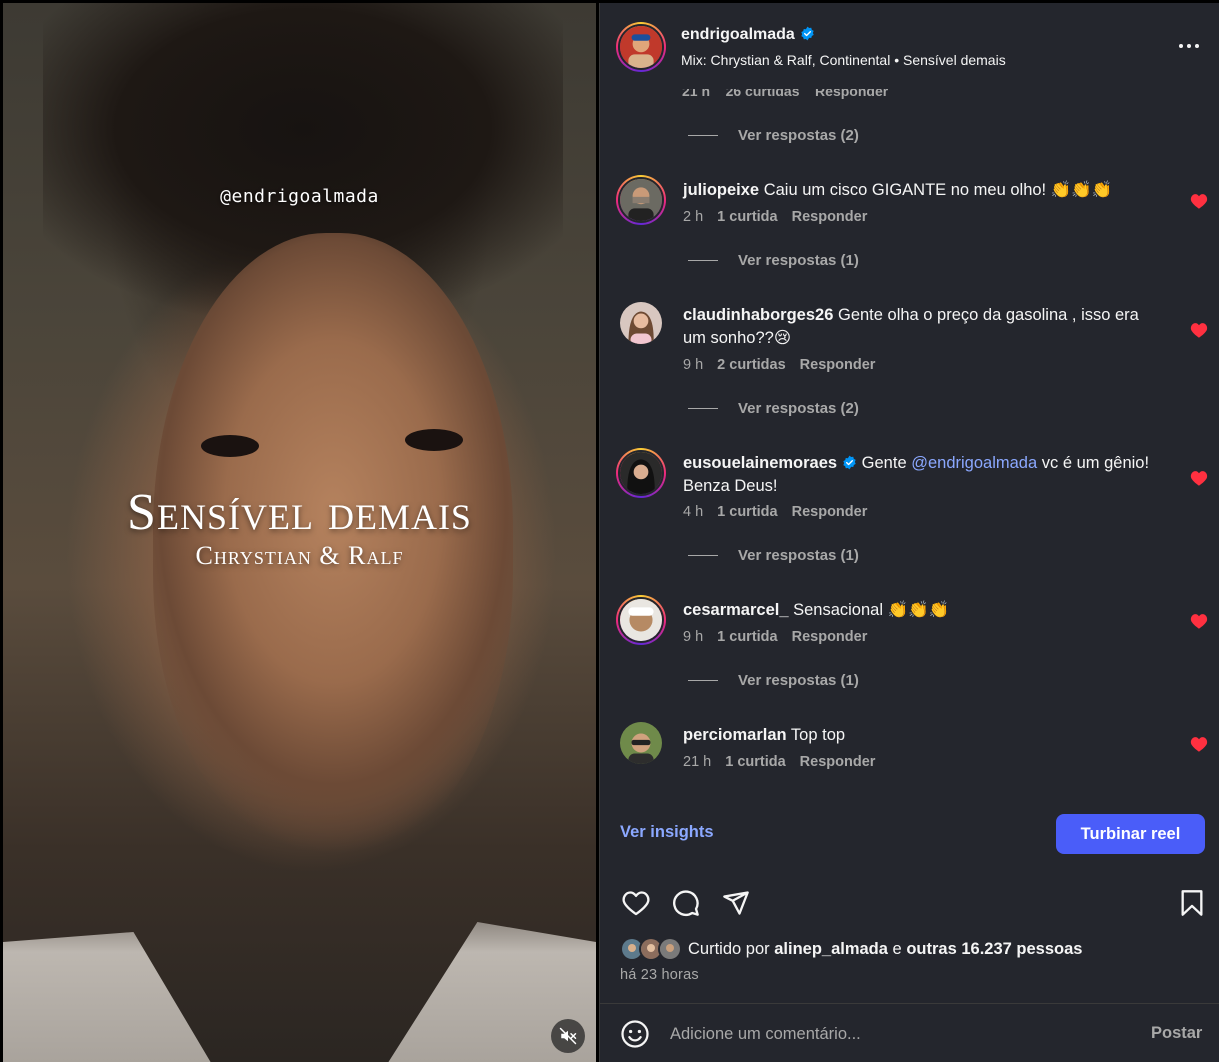 This screenshot has height=1062, width=1219. What do you see at coordinates (667, 832) in the screenshot?
I see `view-insights-link: Ver insights` at bounding box center [667, 832].